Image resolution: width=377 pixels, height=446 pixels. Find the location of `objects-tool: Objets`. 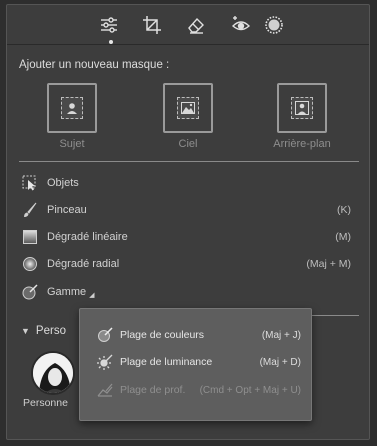

objects-tool: Objets is located at coordinates (191, 183).